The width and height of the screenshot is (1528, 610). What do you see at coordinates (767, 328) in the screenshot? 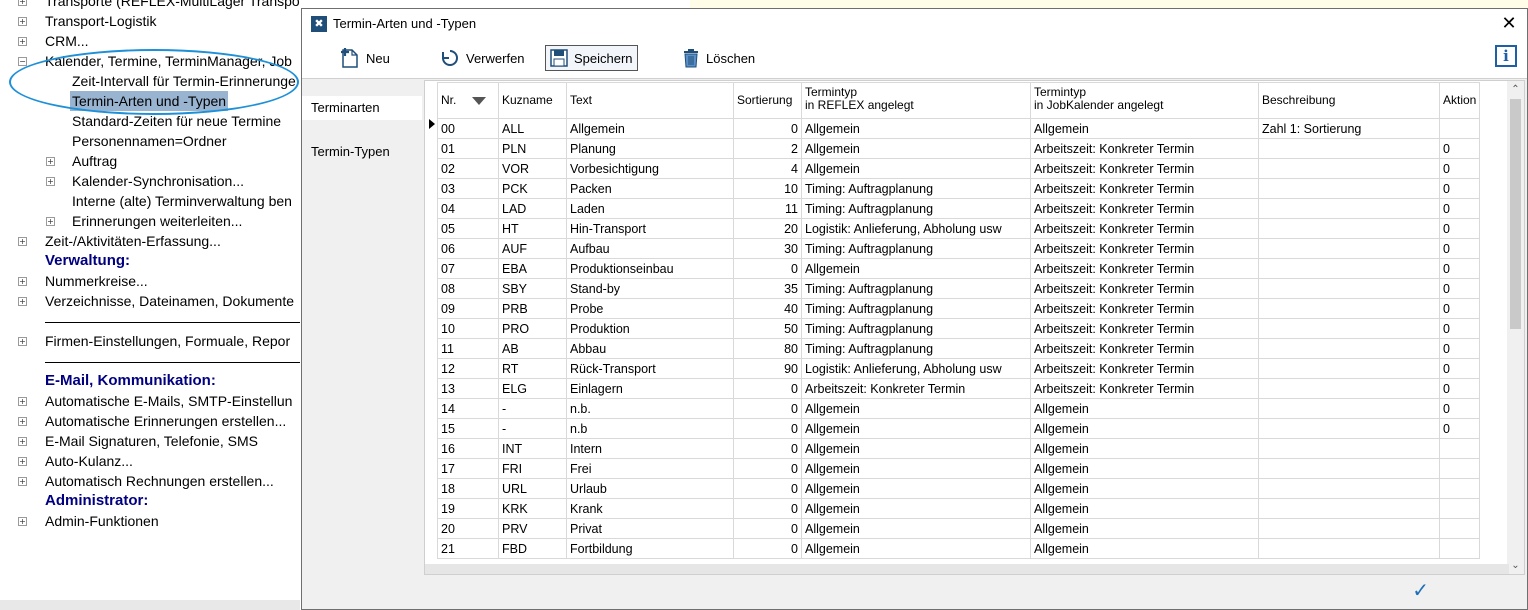
I see `cell-sortierung: 50` at bounding box center [767, 328].